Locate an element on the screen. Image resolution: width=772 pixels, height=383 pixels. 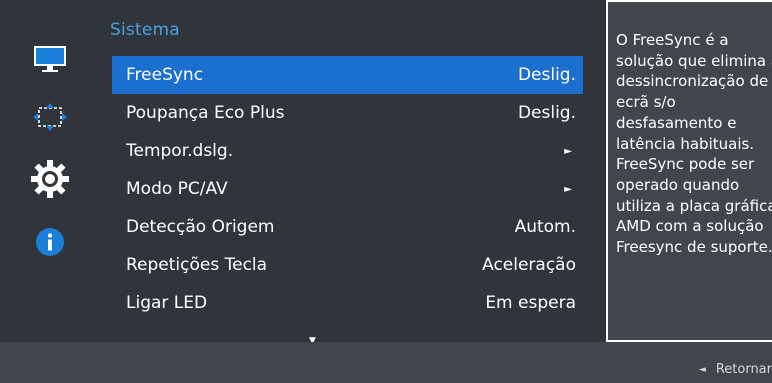
menu-item-label: Modo PC/AV is located at coordinates (177, 189).